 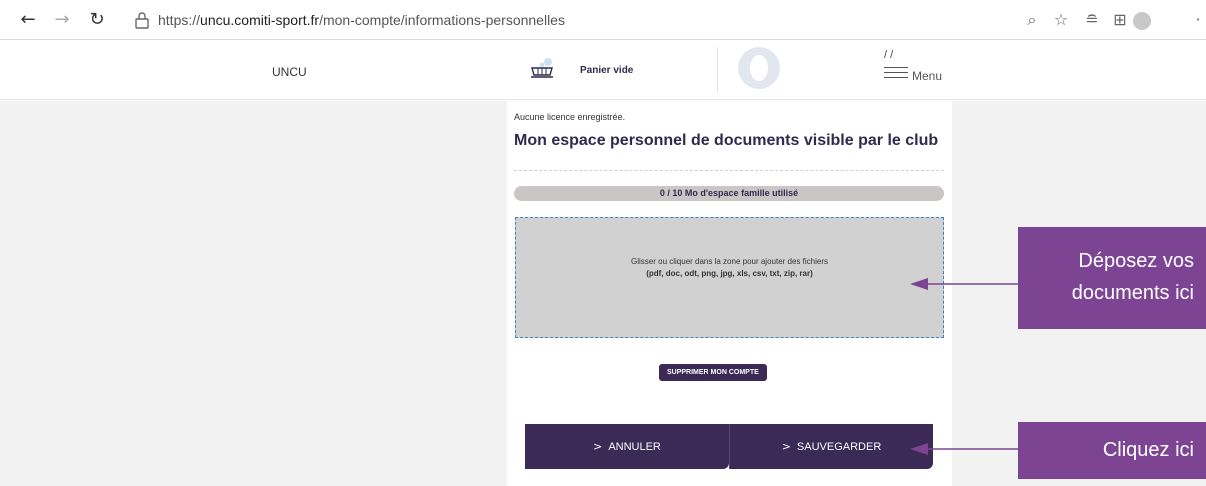 I want to click on zoom-icon: ⌕, so click(x=1032, y=20).